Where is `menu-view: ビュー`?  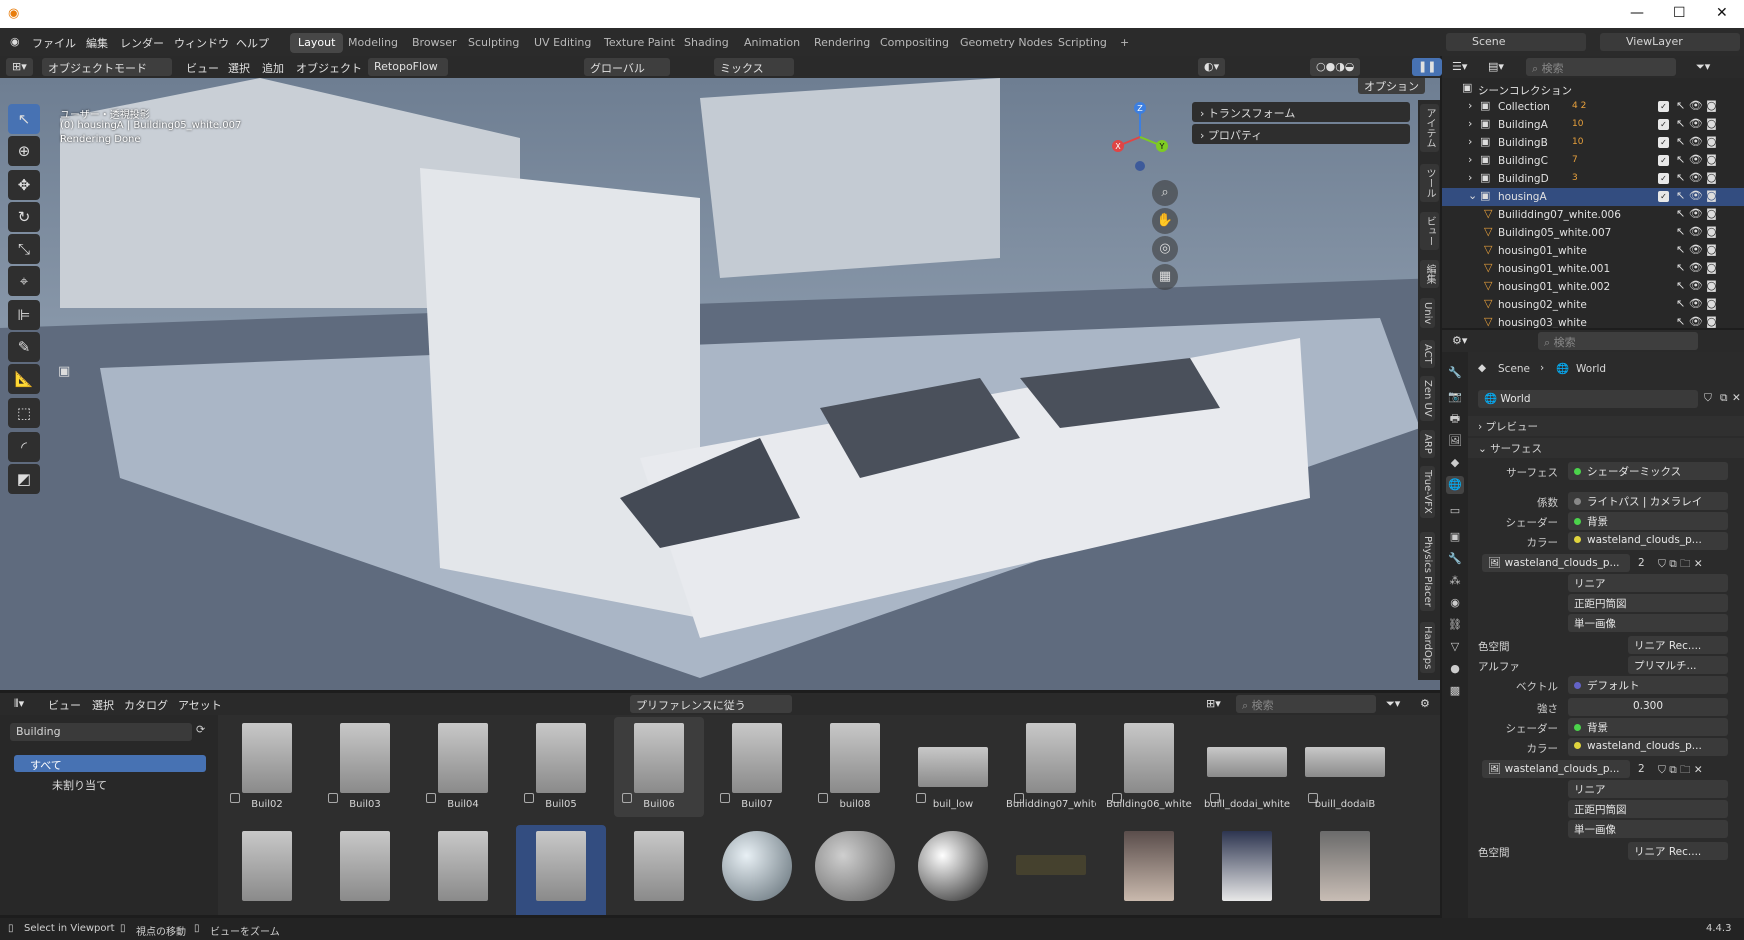
menu-view: ビュー is located at coordinates (202, 67).